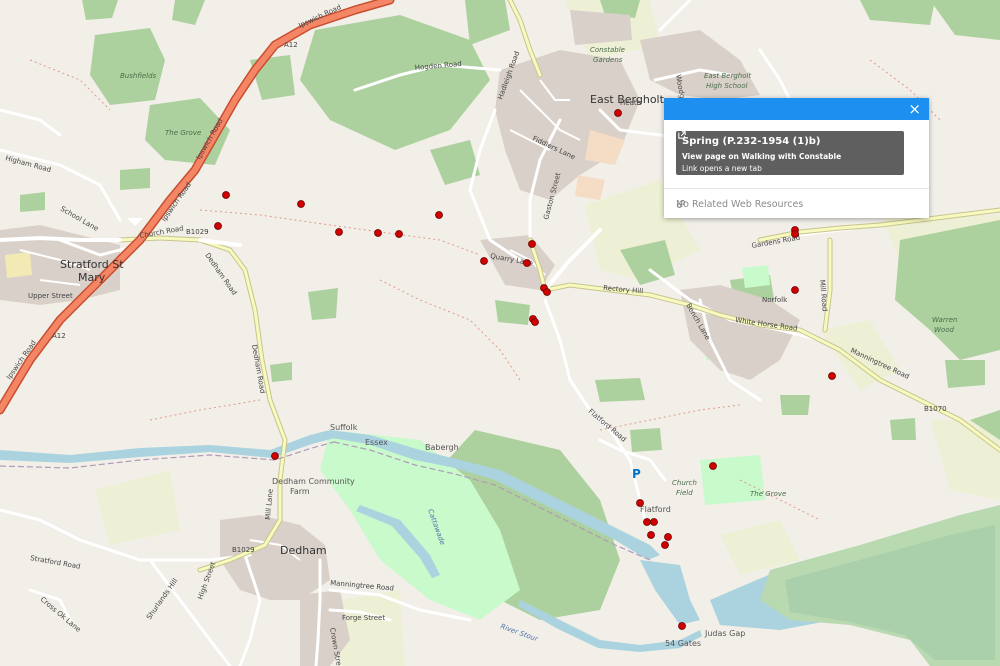 This screenshot has width=1000, height=666. I want to click on road-label-rectory-hill: Rectory Hill, so click(623, 289).